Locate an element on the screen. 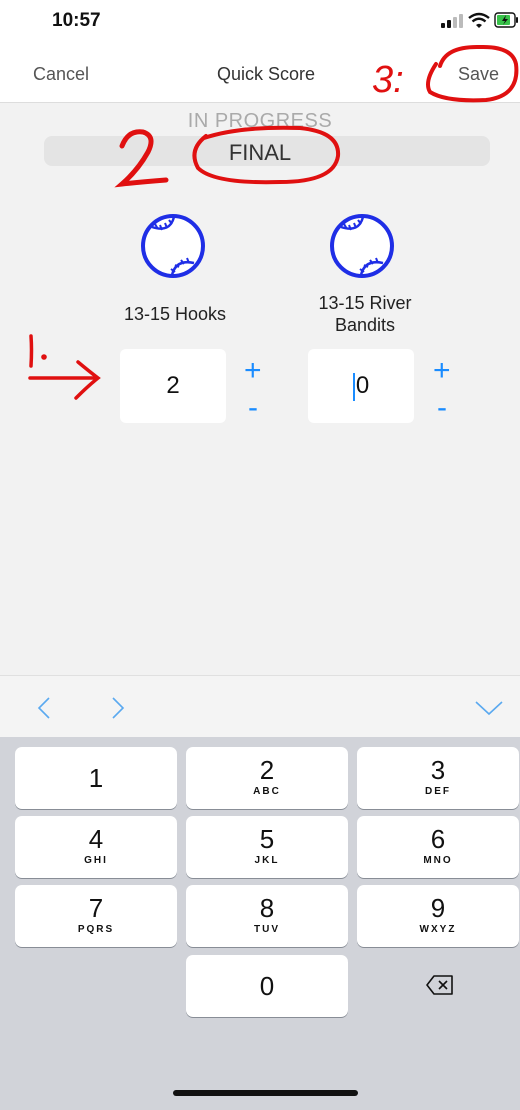  key-1: 1 is located at coordinates (96, 778).